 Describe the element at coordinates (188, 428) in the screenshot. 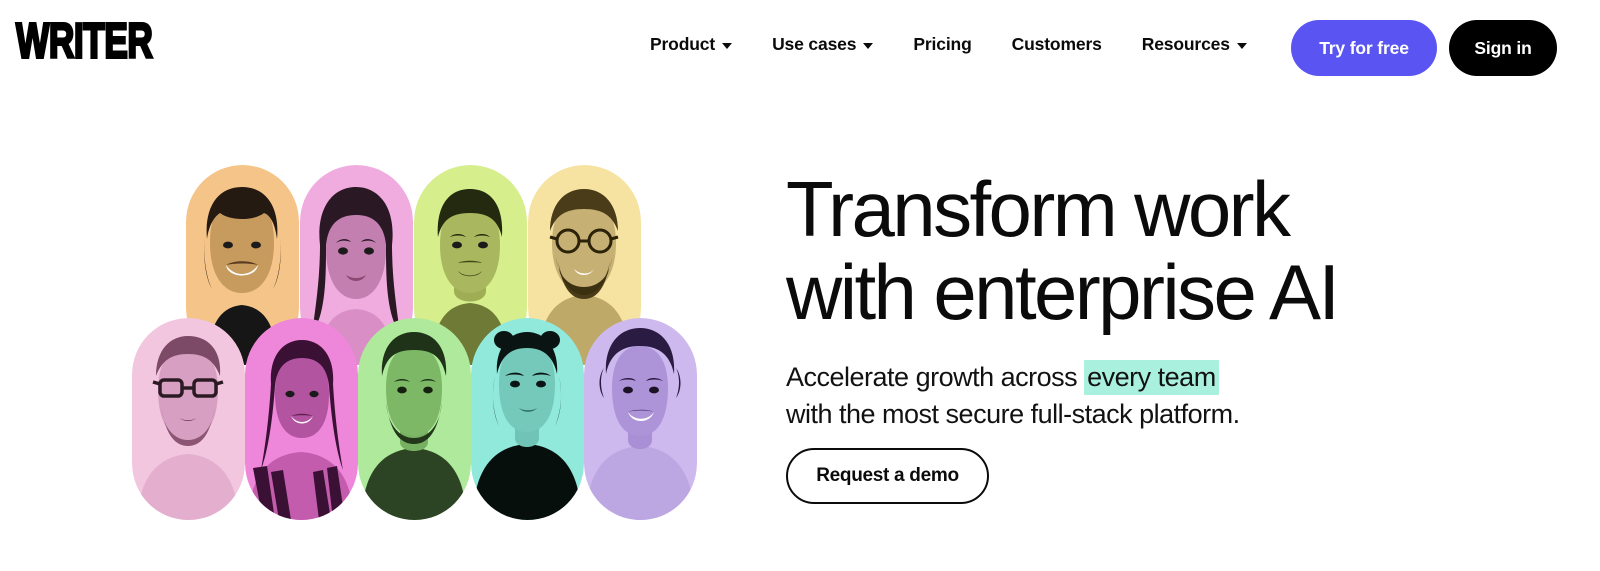

I see `portrait-man-glasses-beard-pink` at that location.